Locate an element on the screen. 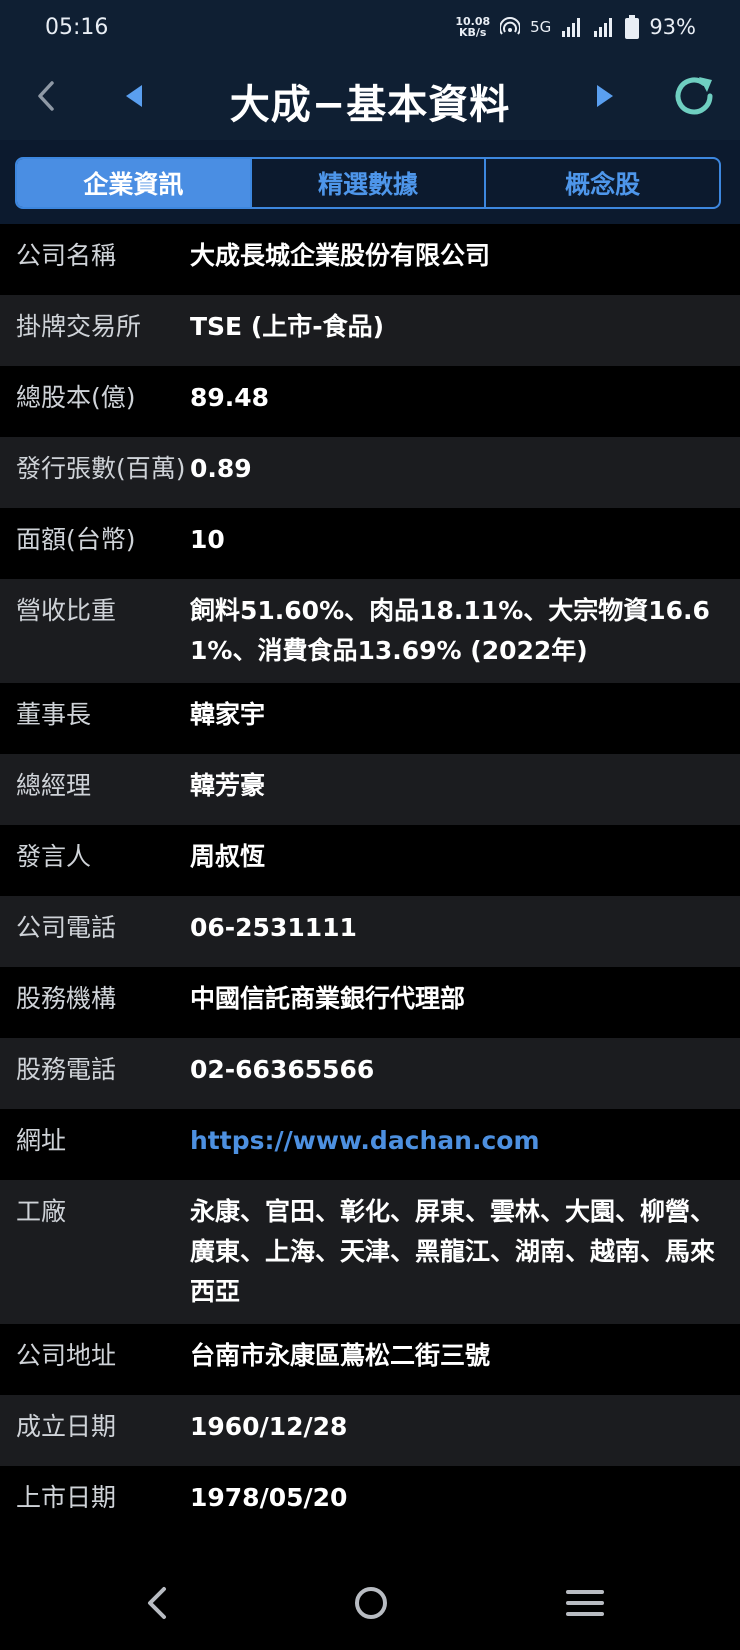 The height and width of the screenshot is (1650, 740). info-label: 工廠 is located at coordinates (41, 1211).